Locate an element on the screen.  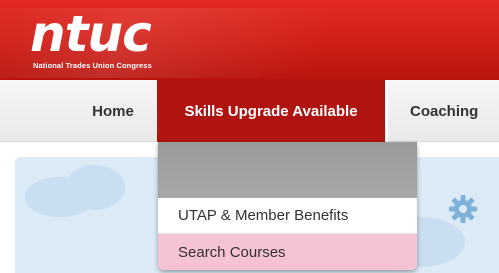
gear-icon is located at coordinates (463, 209).